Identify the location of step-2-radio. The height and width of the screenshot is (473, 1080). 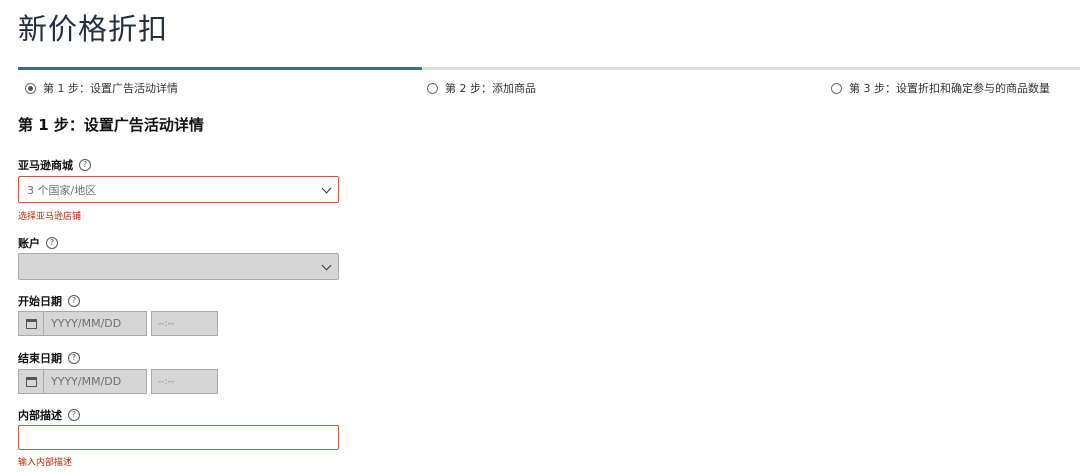
(432, 88).